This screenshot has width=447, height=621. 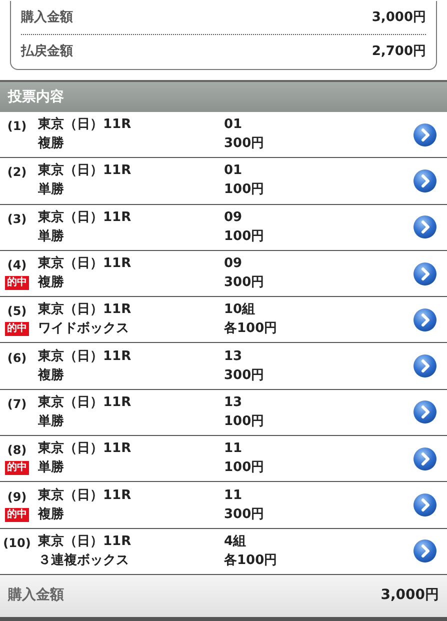 I want to click on bet-type: ３連複ボックス, so click(x=84, y=560).